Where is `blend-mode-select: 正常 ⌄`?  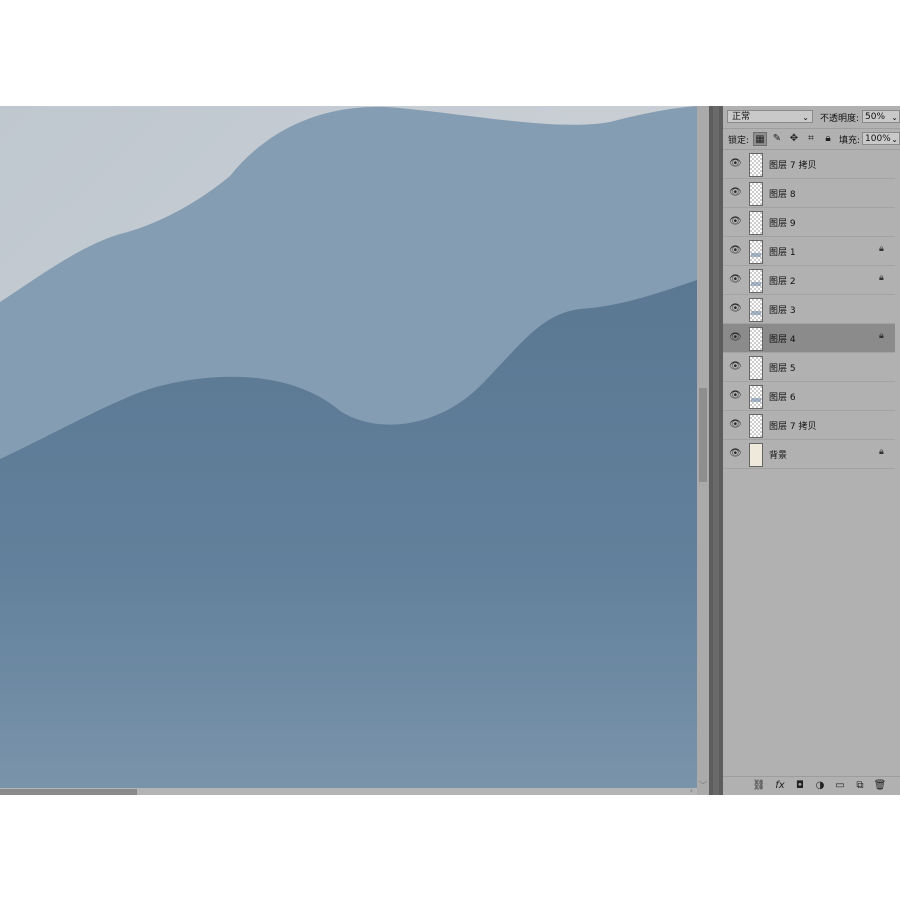
blend-mode-select: 正常 ⌄ is located at coordinates (770, 116).